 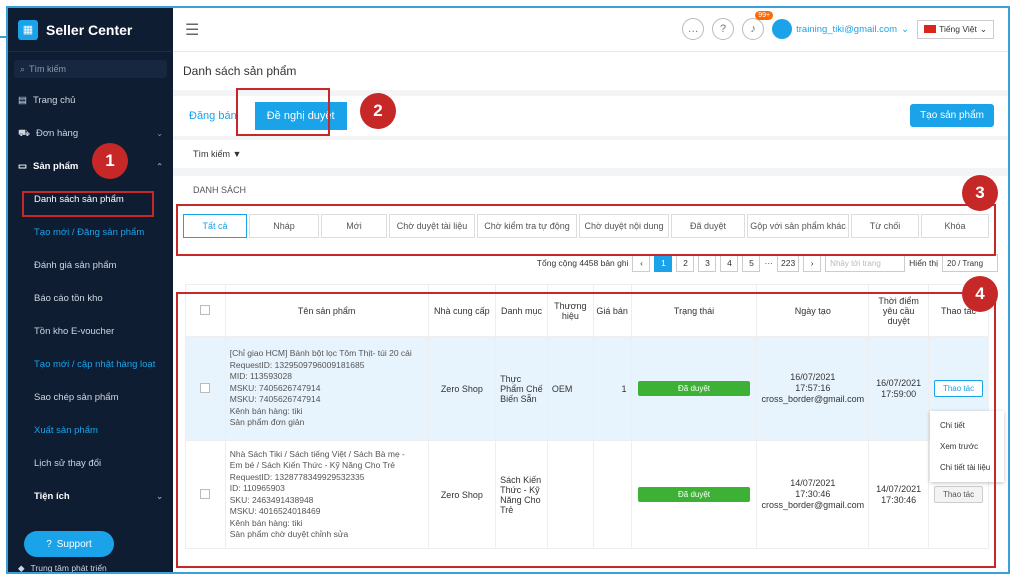 What do you see at coordinates (590, 154) in the screenshot?
I see `filter-toggle: Tìm kiếm ▼` at bounding box center [590, 154].